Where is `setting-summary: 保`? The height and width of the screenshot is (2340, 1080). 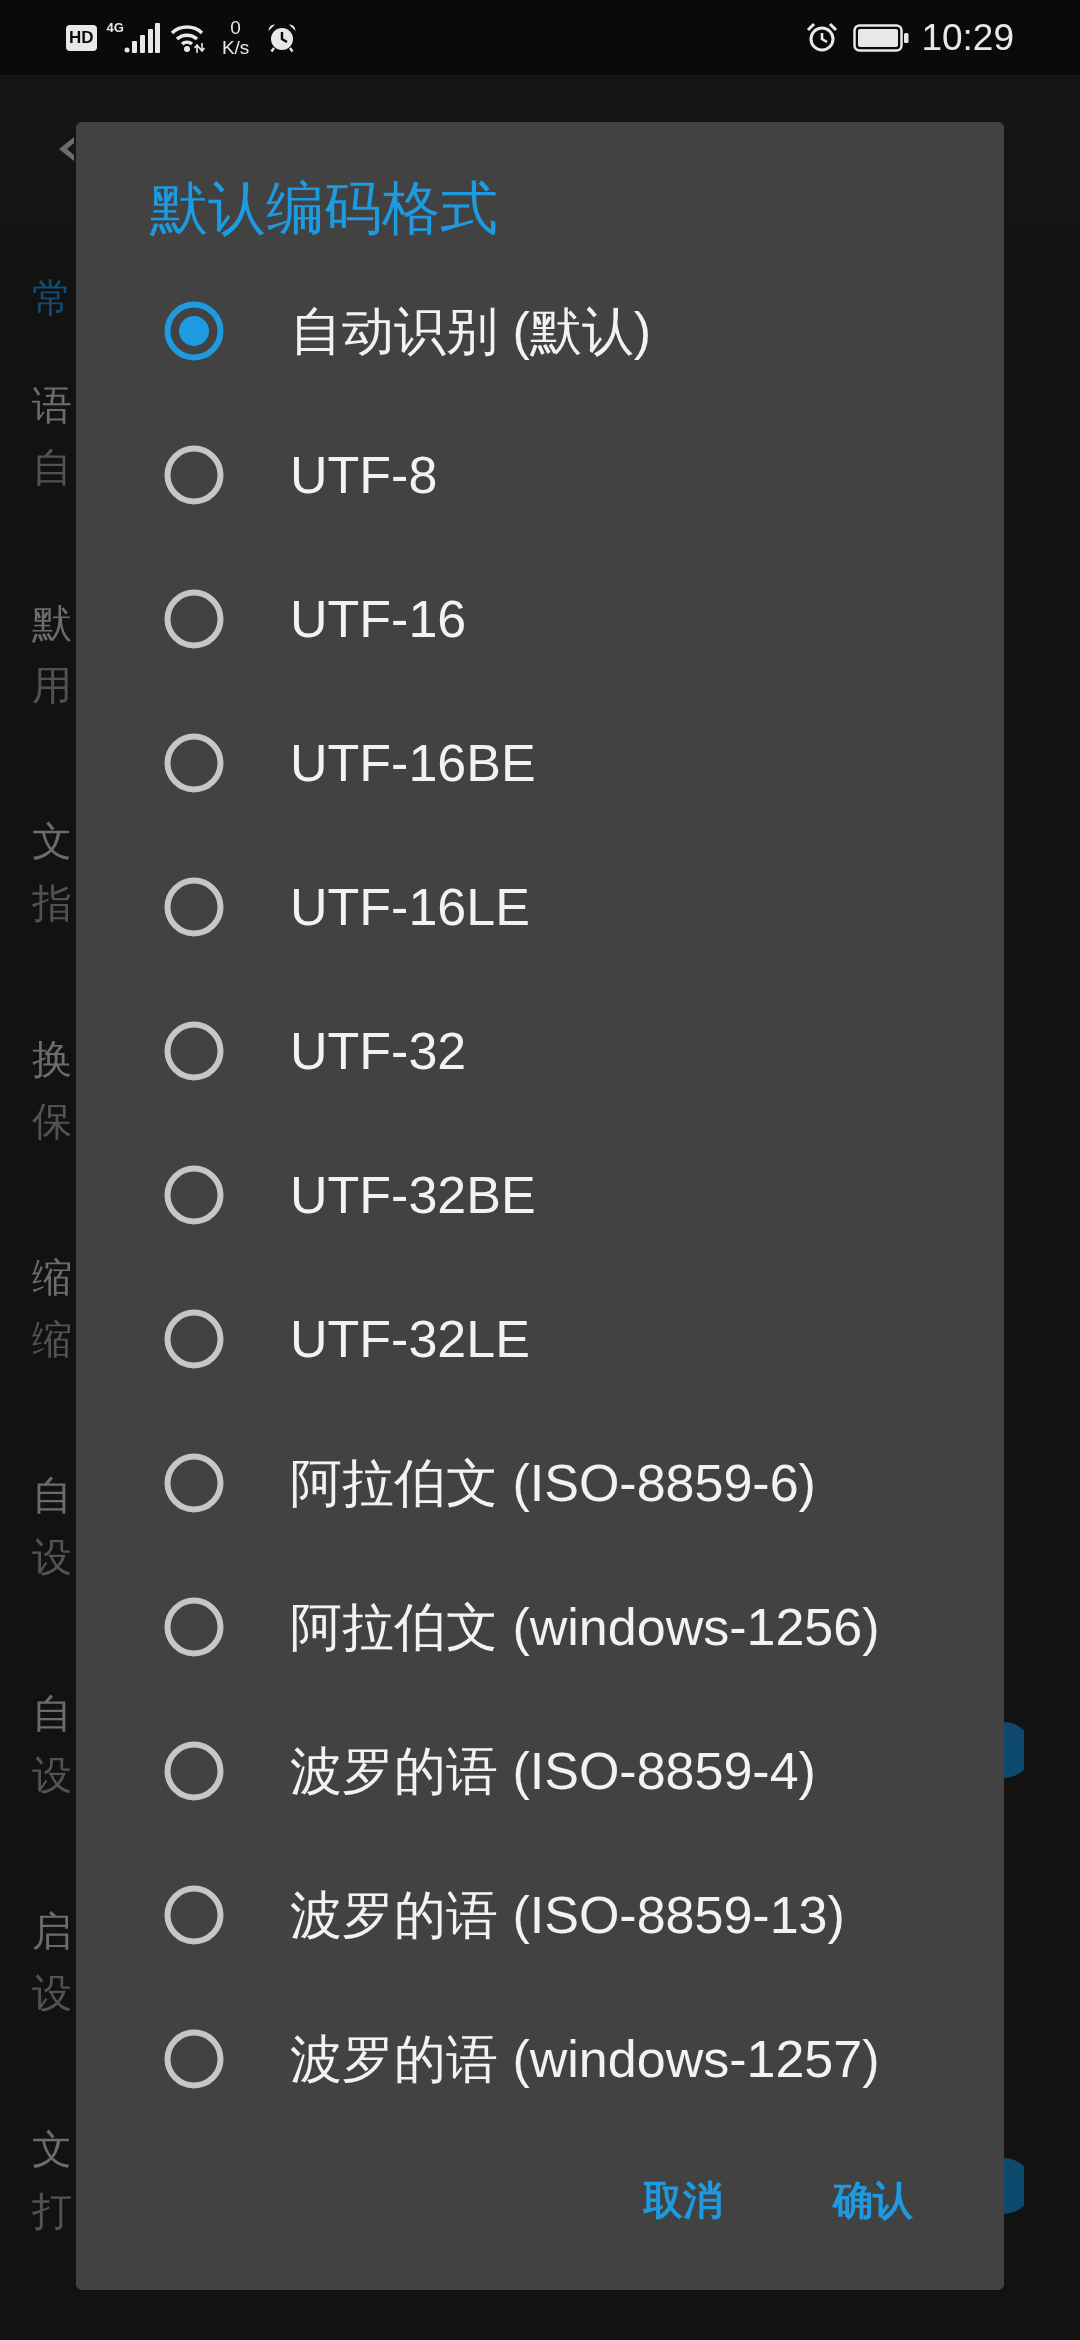 setting-summary: 保 is located at coordinates (52, 1121).